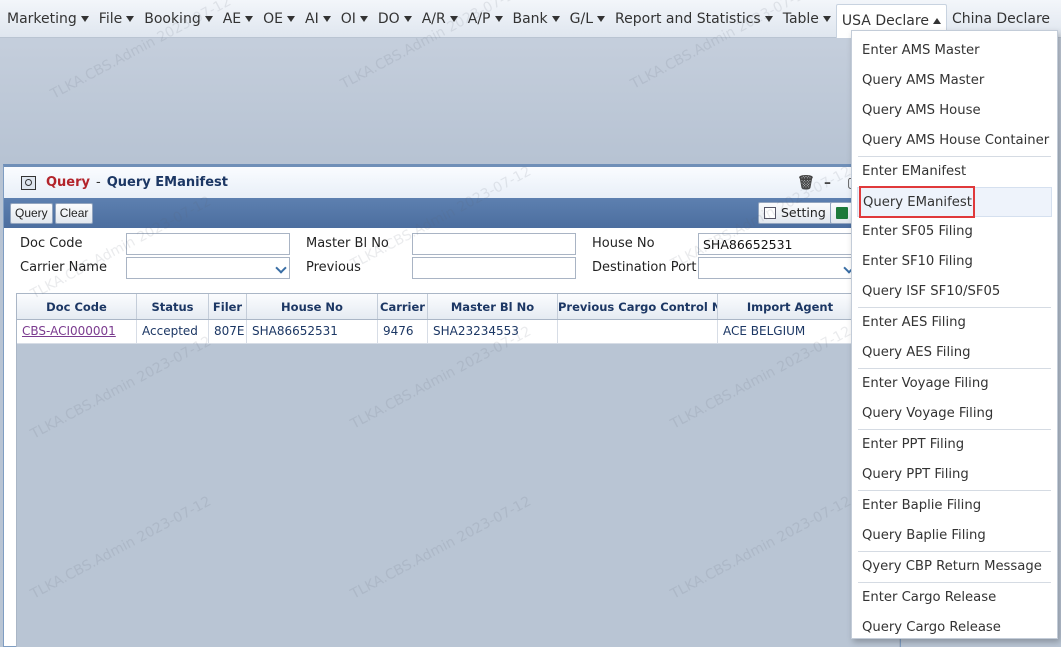 The image size is (1061, 647). What do you see at coordinates (77, 306) in the screenshot?
I see `column-header-doc-code: Doc Code` at bounding box center [77, 306].